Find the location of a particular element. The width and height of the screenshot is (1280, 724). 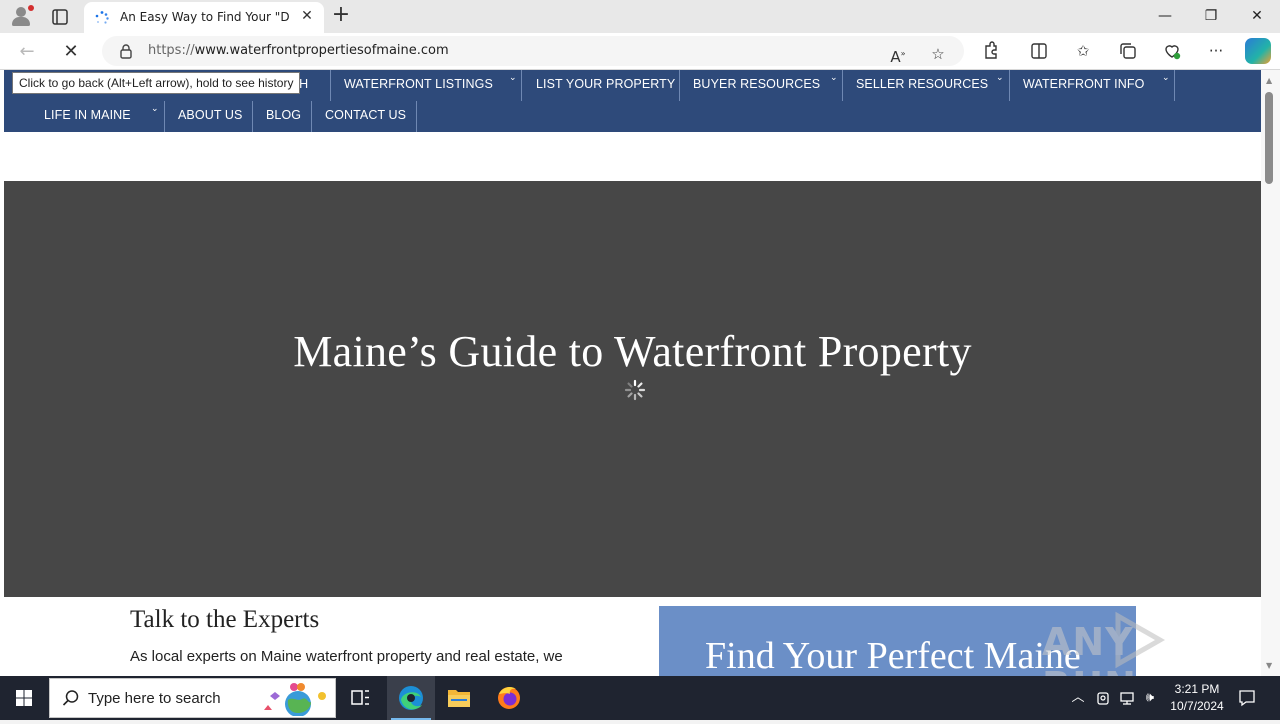

new-tab-button: + is located at coordinates (341, 15).